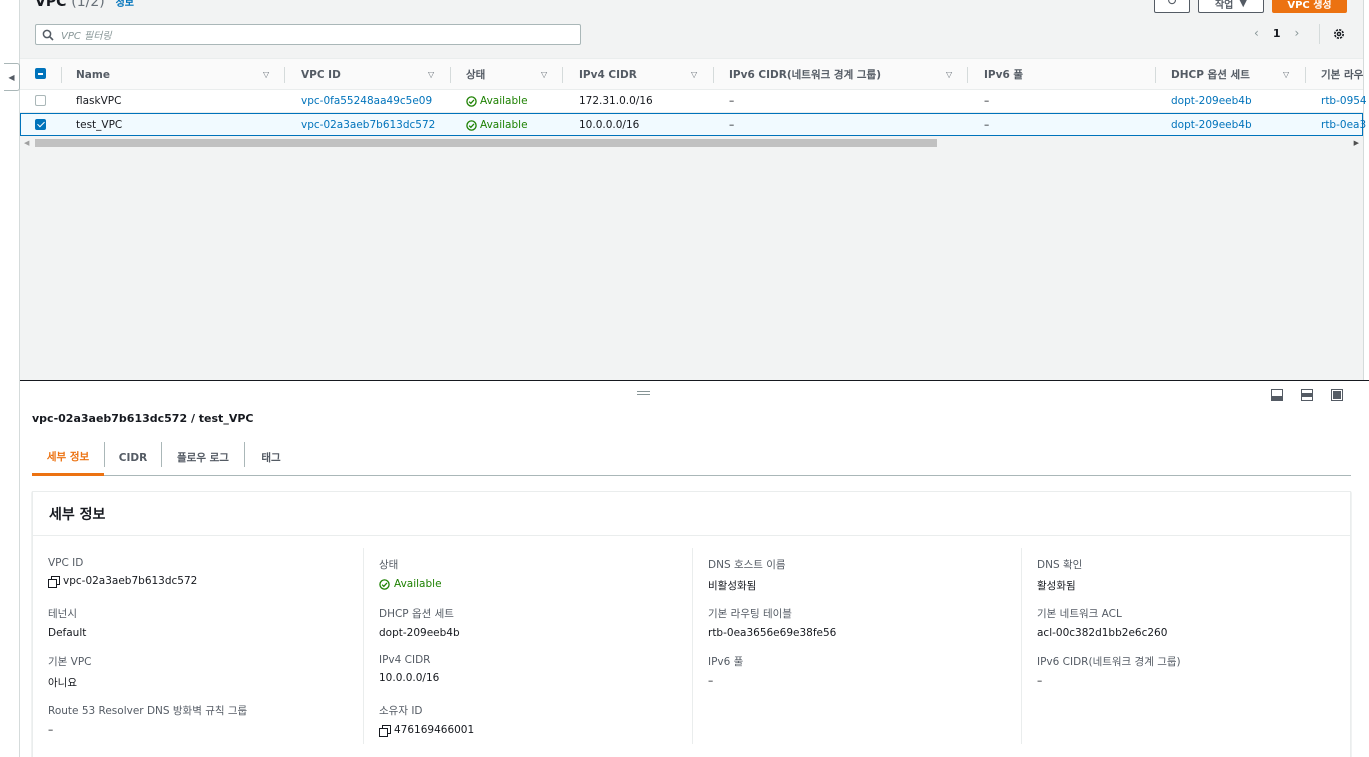 The height and width of the screenshot is (757, 1369). I want to click on create-vpc-button: VPC 생성, so click(1309, 6).